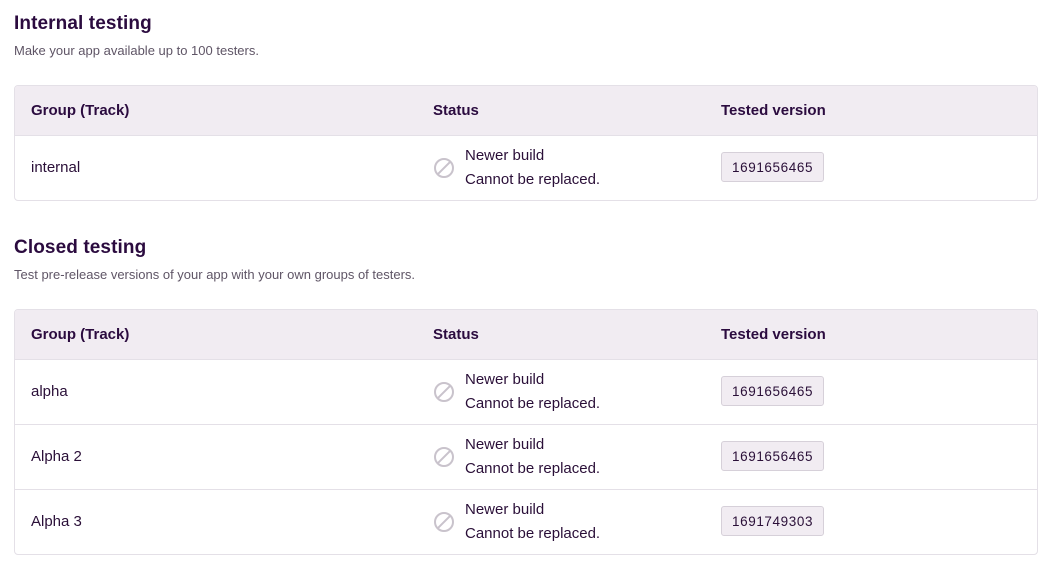  Describe the element at coordinates (49, 391) in the screenshot. I see `track-name: alpha` at that location.